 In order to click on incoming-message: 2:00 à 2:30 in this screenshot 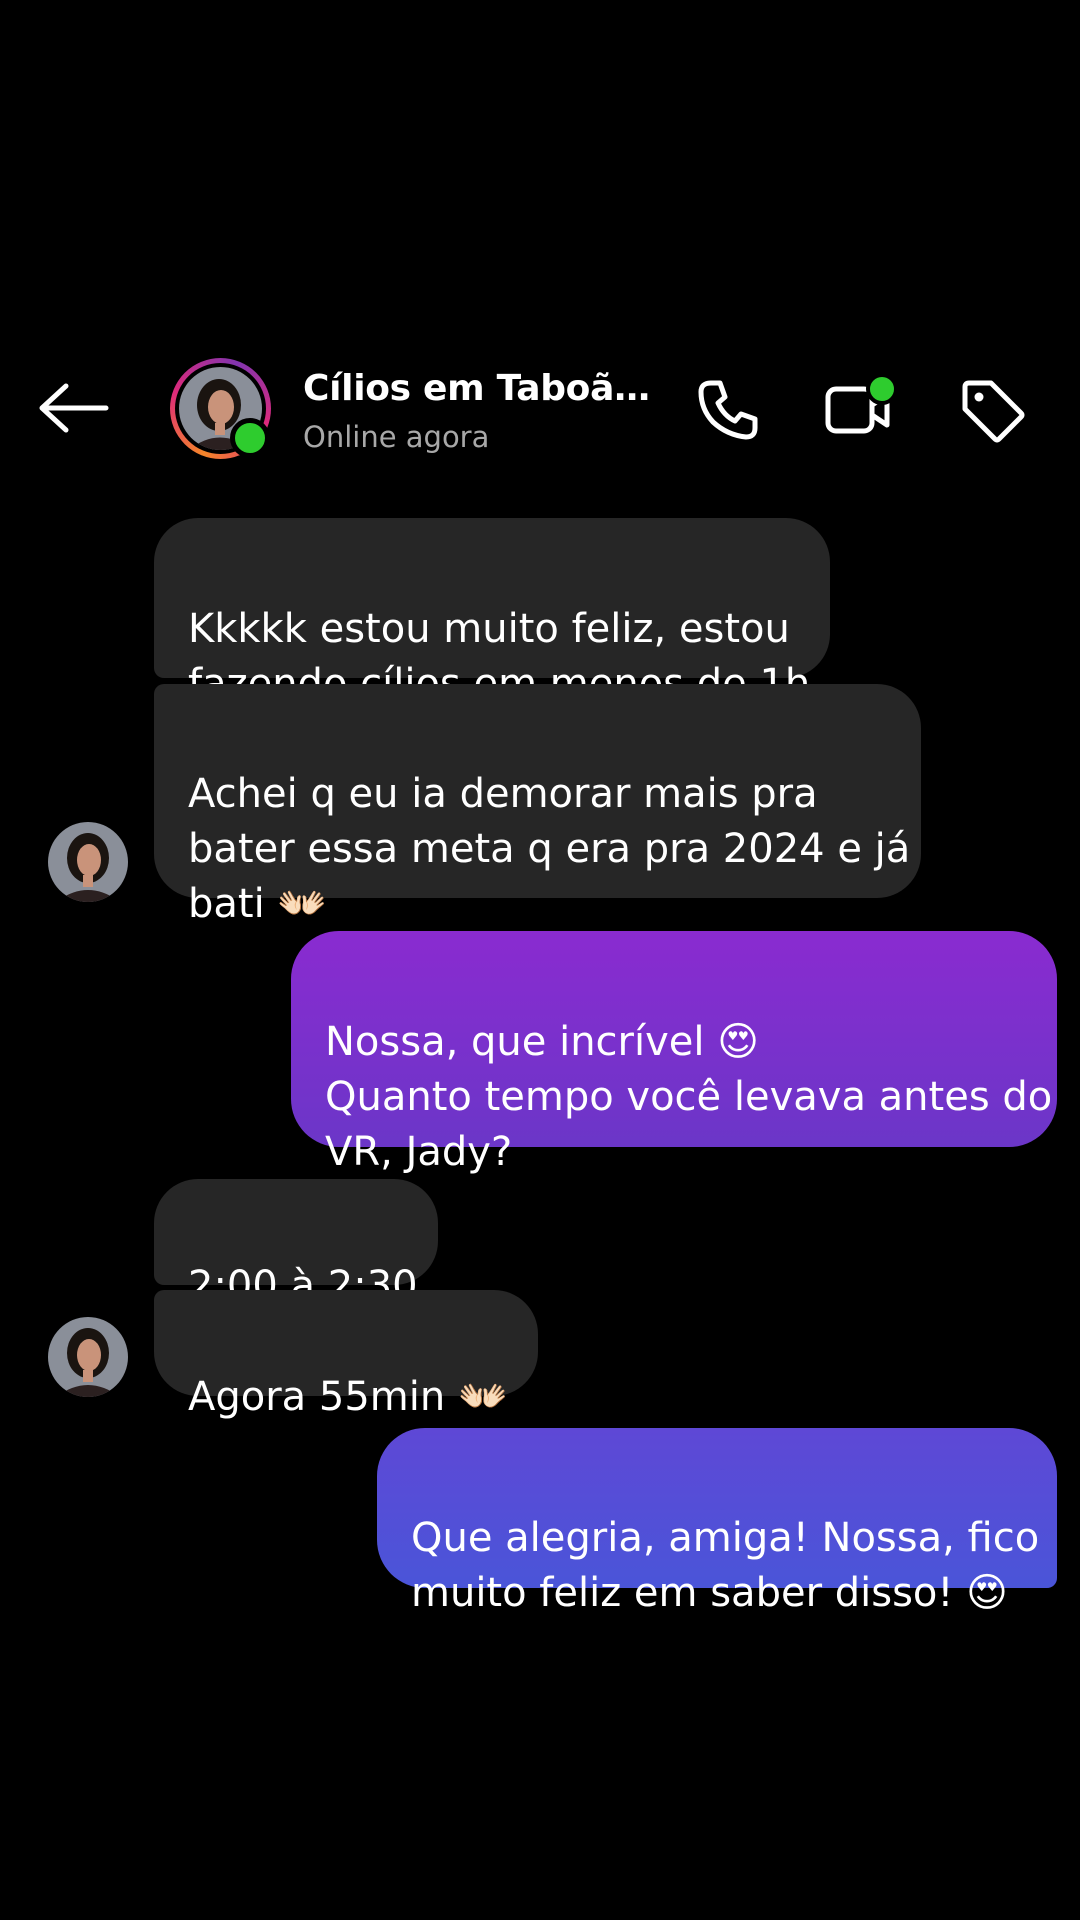, I will do `click(296, 1244)`.